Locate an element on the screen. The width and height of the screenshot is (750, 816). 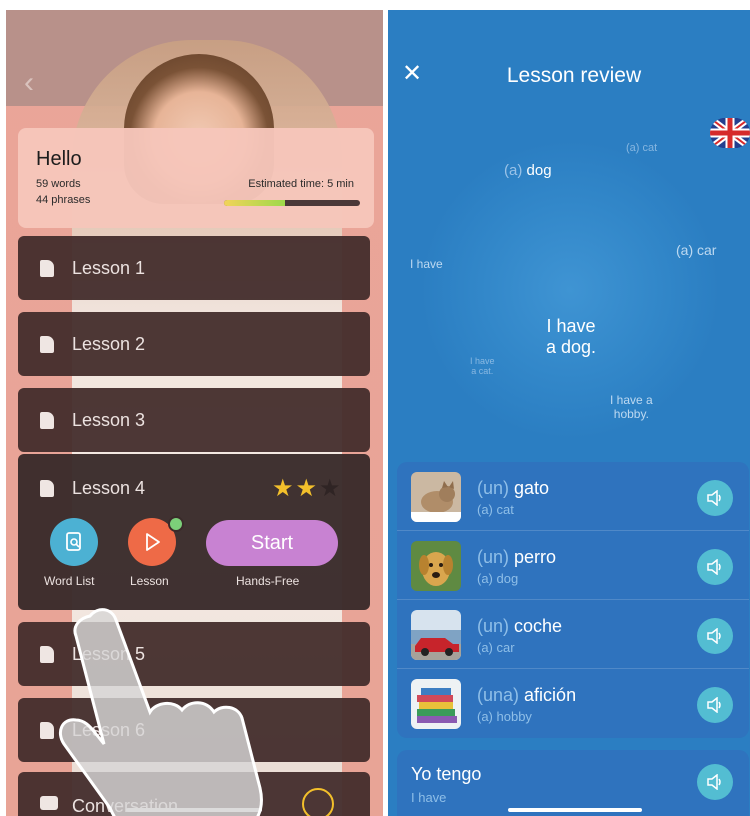
word-list-button is located at coordinates (74, 542).